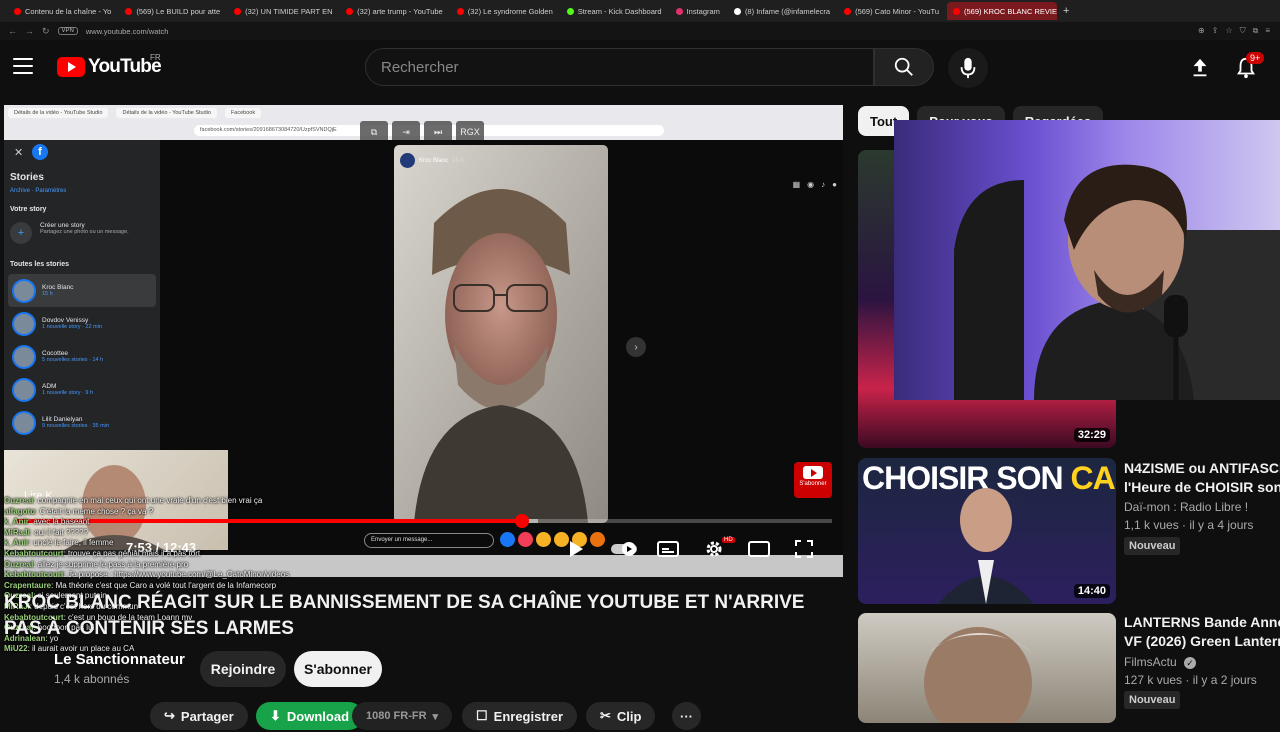  I want to click on story-sub: 1 nouvelle story · 9 h, so click(68, 393).